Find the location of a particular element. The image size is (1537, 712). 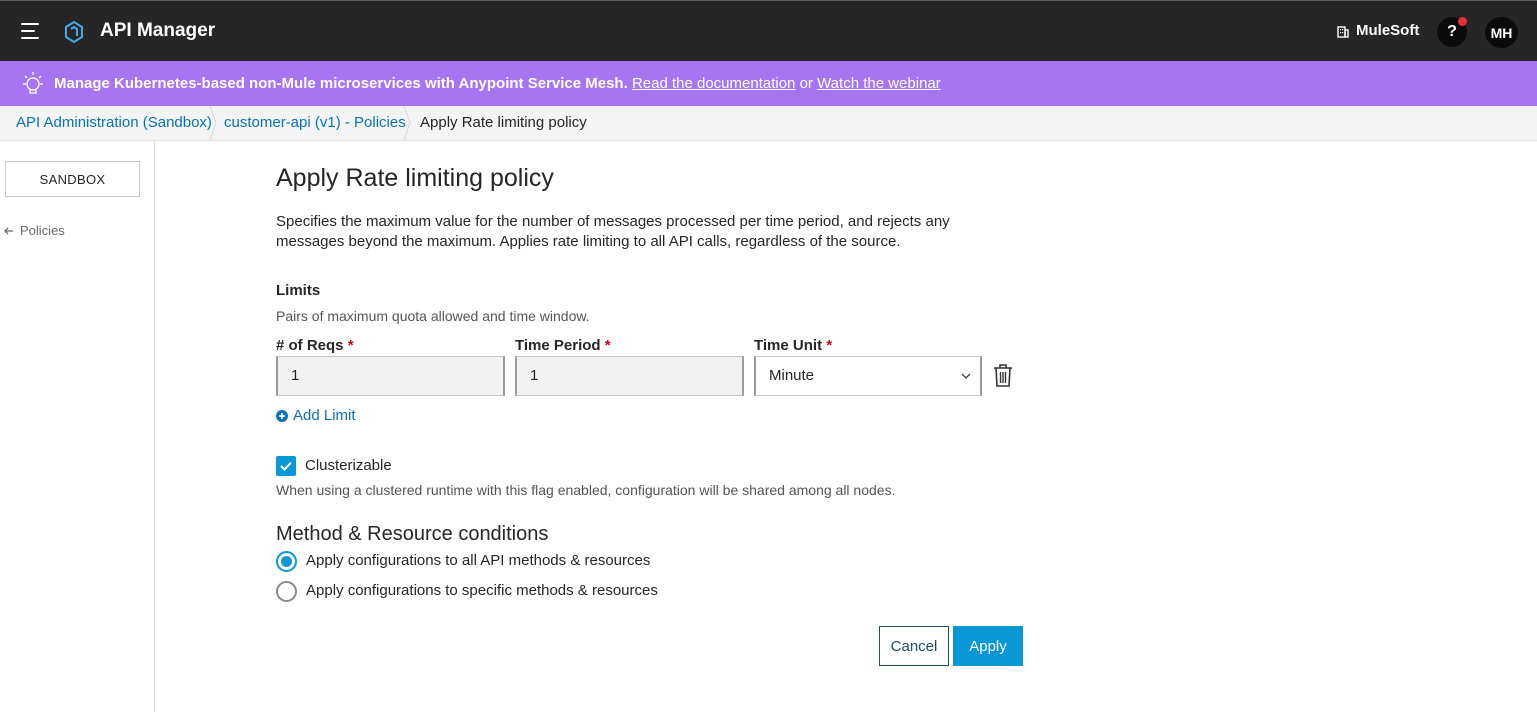

notification-dot is located at coordinates (1462, 21).